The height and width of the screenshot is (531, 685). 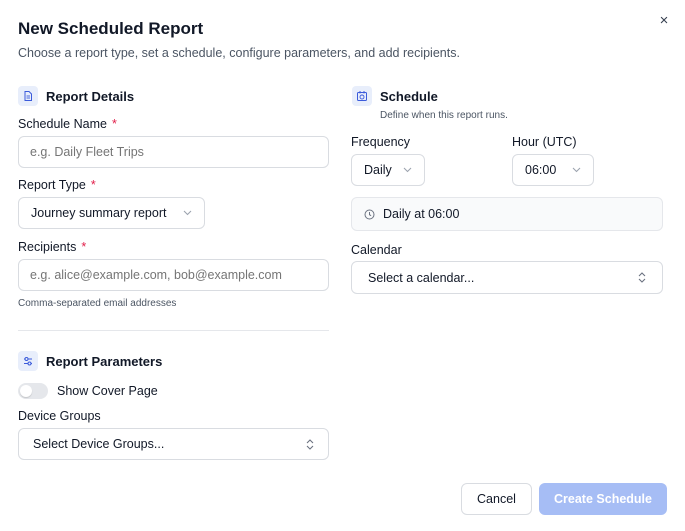 What do you see at coordinates (362, 96) in the screenshot?
I see `calendar-clock-icon` at bounding box center [362, 96].